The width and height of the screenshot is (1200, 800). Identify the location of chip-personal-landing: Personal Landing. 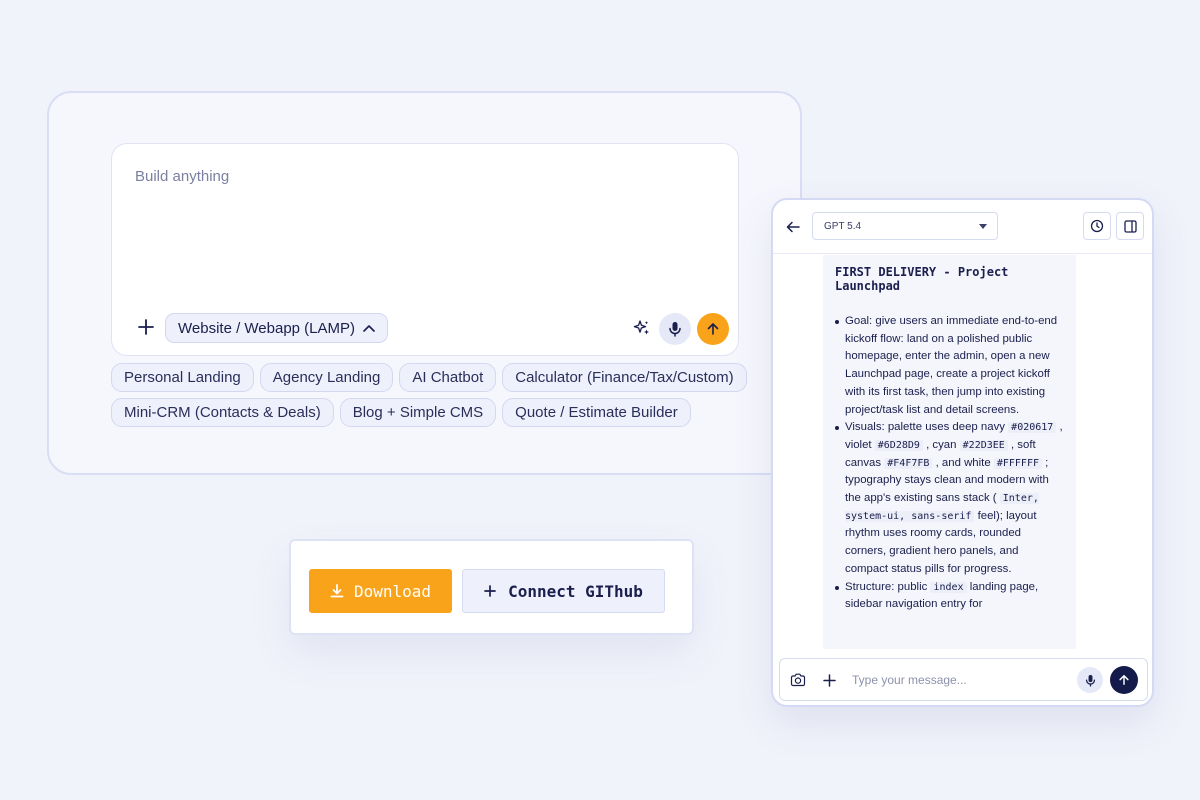
(182, 377).